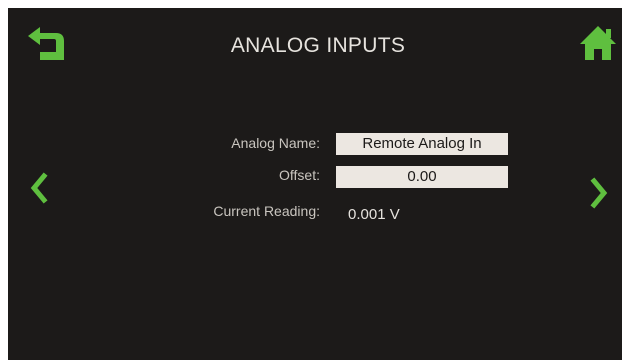 This screenshot has height=360, width=630. I want to click on chevron-right-icon, so click(599, 193).